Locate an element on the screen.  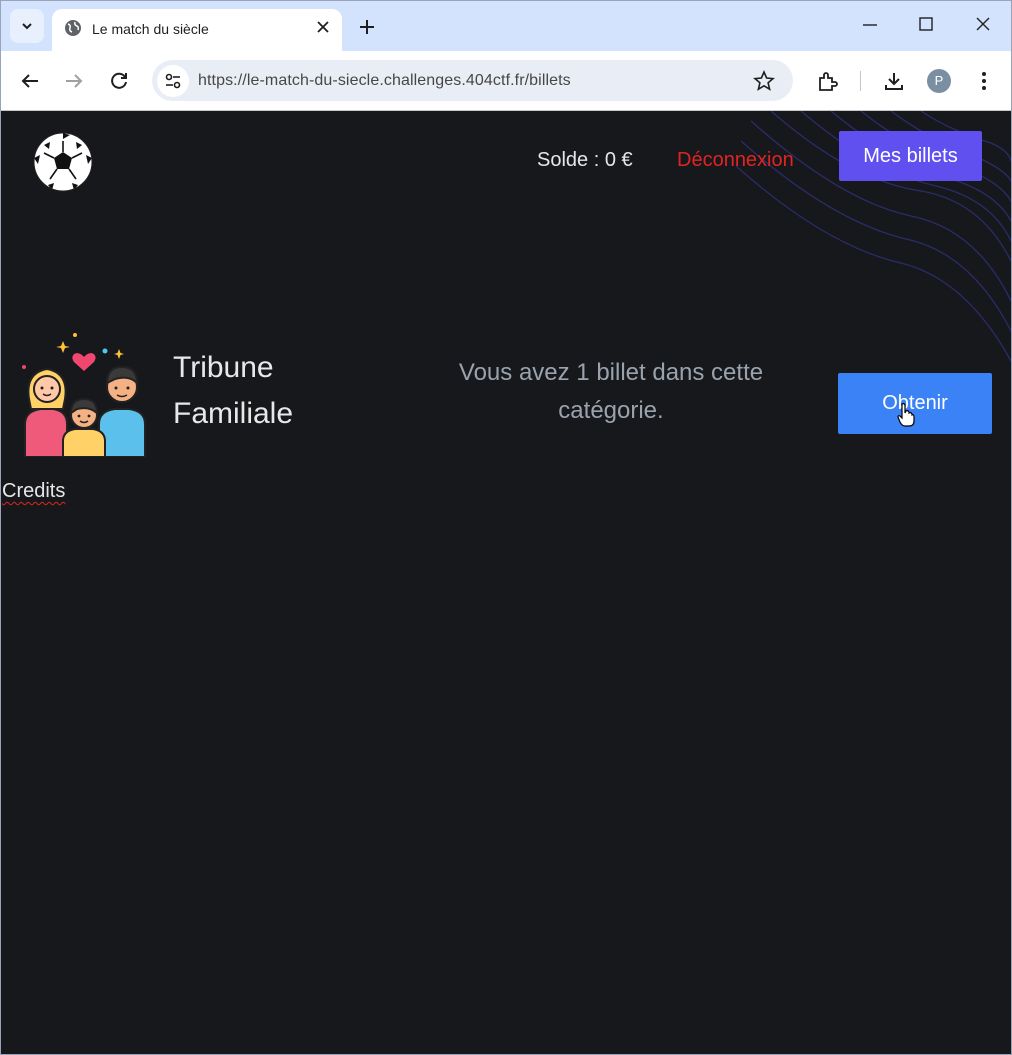
bookmark-star-icon is located at coordinates (764, 81).